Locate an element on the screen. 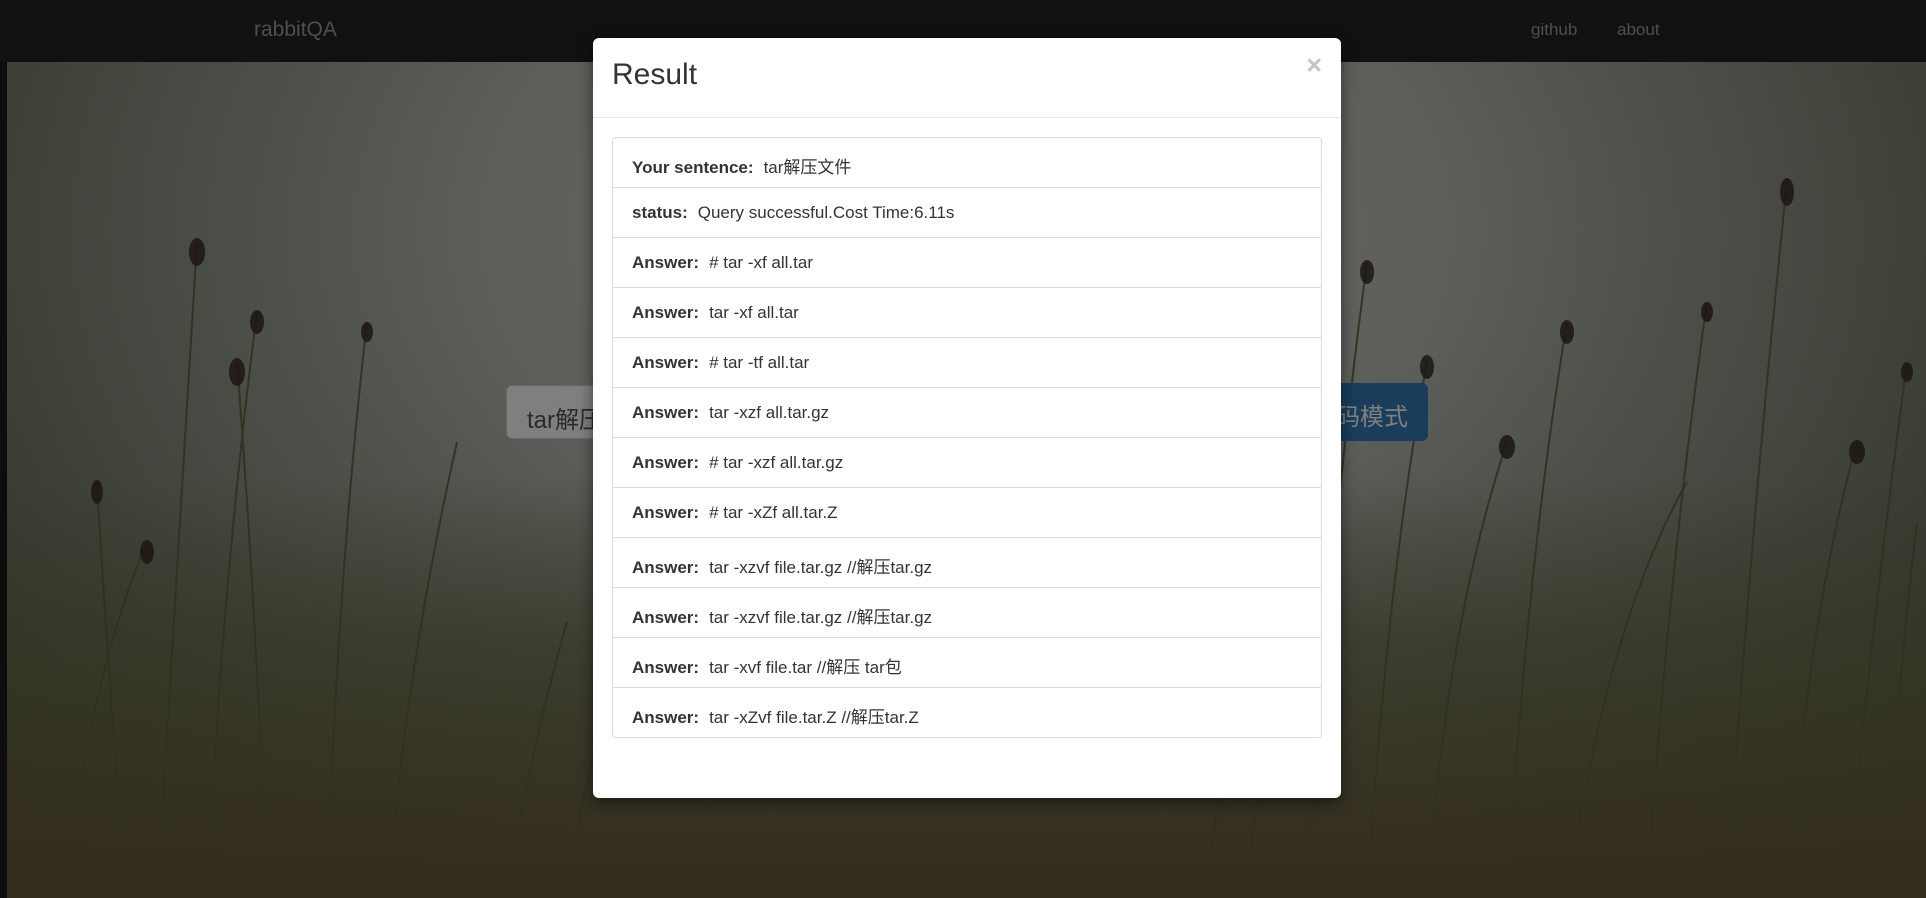 This screenshot has width=1926, height=898. answer-value: # tar -xf all.tar is located at coordinates (761, 262).